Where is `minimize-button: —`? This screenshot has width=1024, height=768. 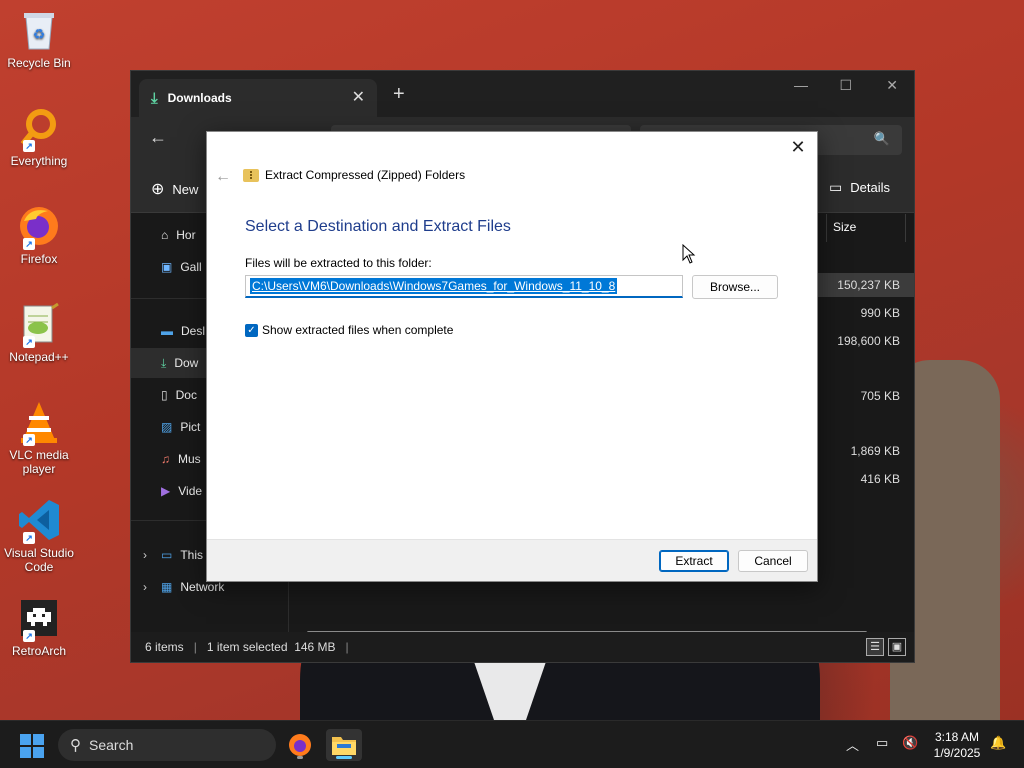
minimize-button: — is located at coordinates (801, 85).